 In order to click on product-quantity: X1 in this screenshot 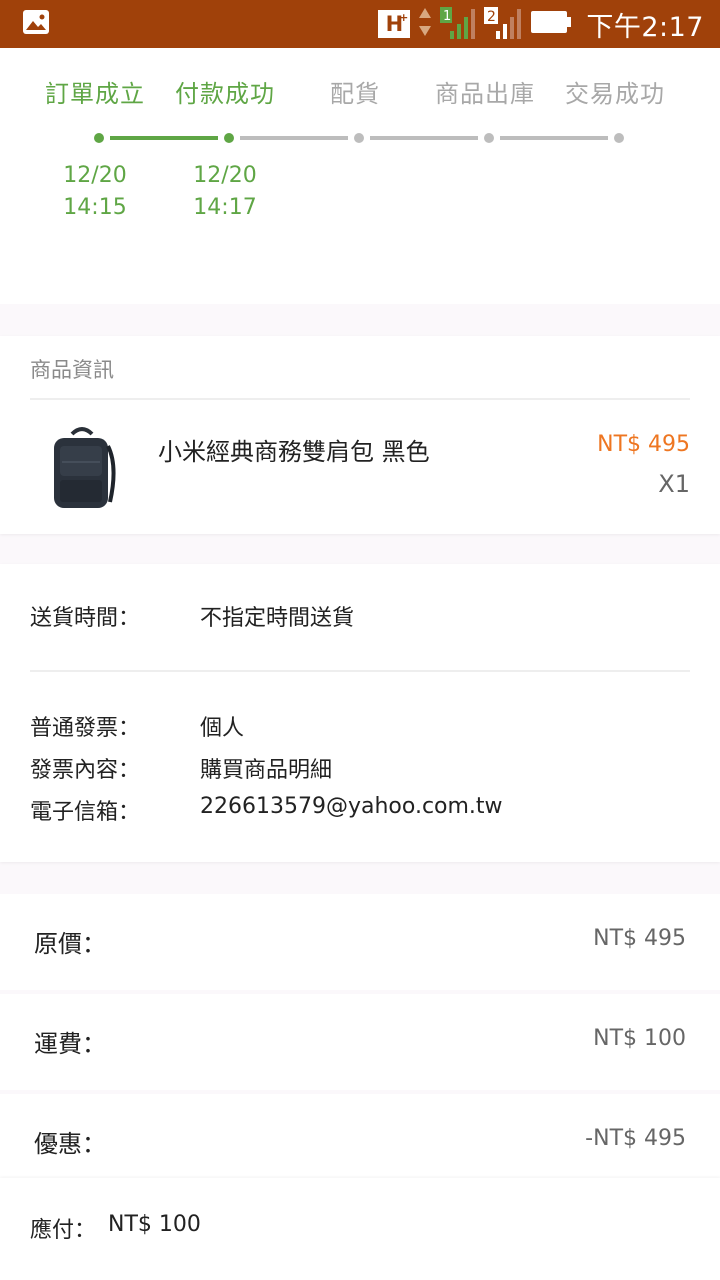, I will do `click(674, 484)`.